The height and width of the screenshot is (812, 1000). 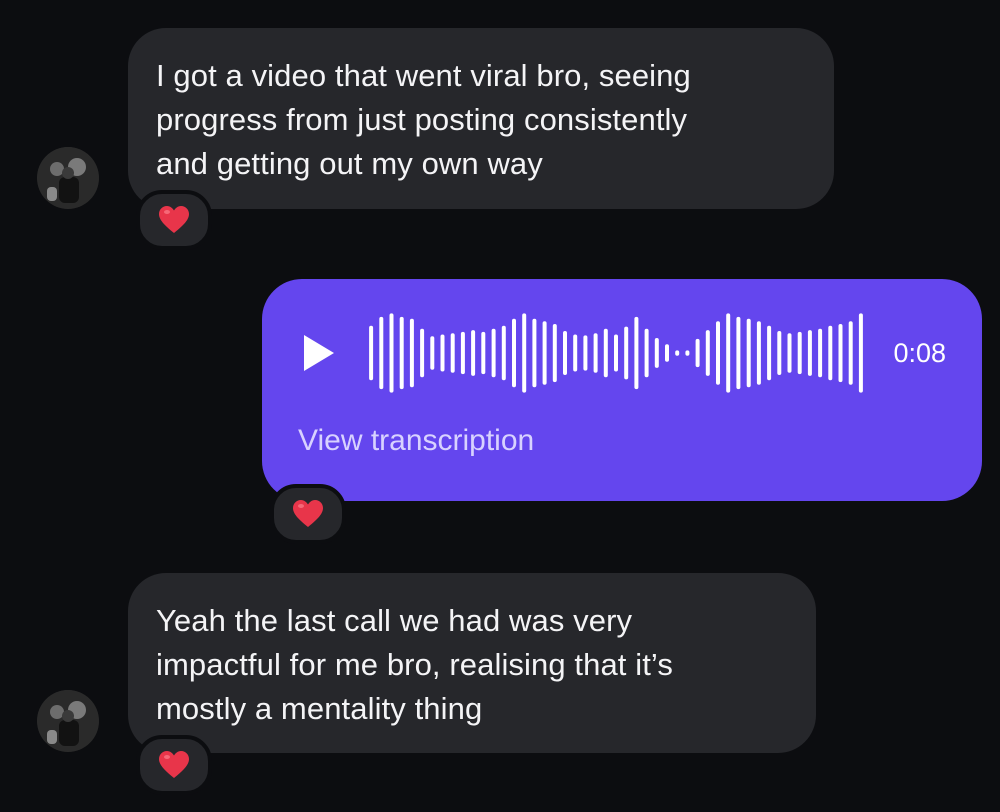 What do you see at coordinates (422, 119) in the screenshot?
I see `message-text-line: progress from just posting consistently` at bounding box center [422, 119].